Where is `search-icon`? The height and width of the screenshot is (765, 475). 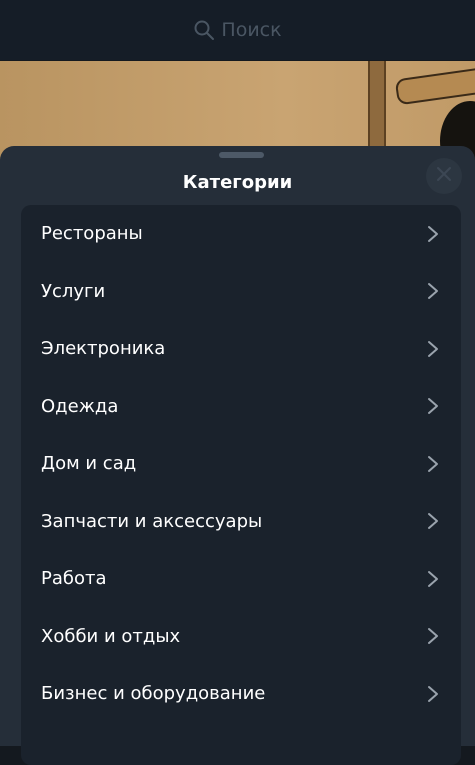
search-icon is located at coordinates (204, 30).